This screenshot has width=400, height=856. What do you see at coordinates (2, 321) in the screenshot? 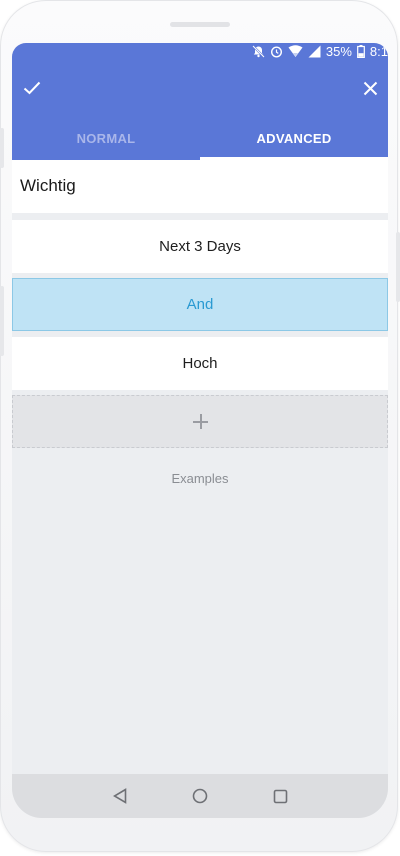
I see `side-button-left-bottom` at bounding box center [2, 321].